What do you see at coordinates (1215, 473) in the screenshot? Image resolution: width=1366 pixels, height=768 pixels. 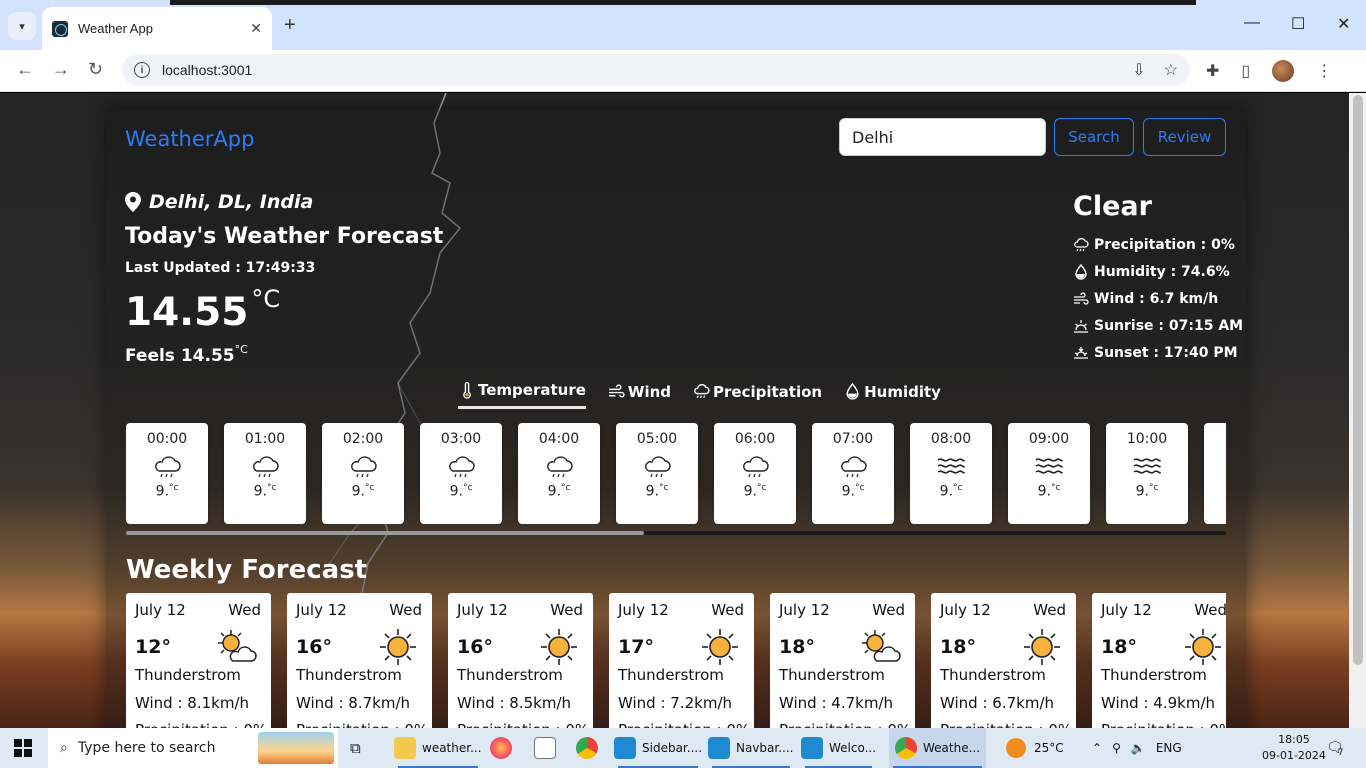 I see `hourly-card-partial` at bounding box center [1215, 473].